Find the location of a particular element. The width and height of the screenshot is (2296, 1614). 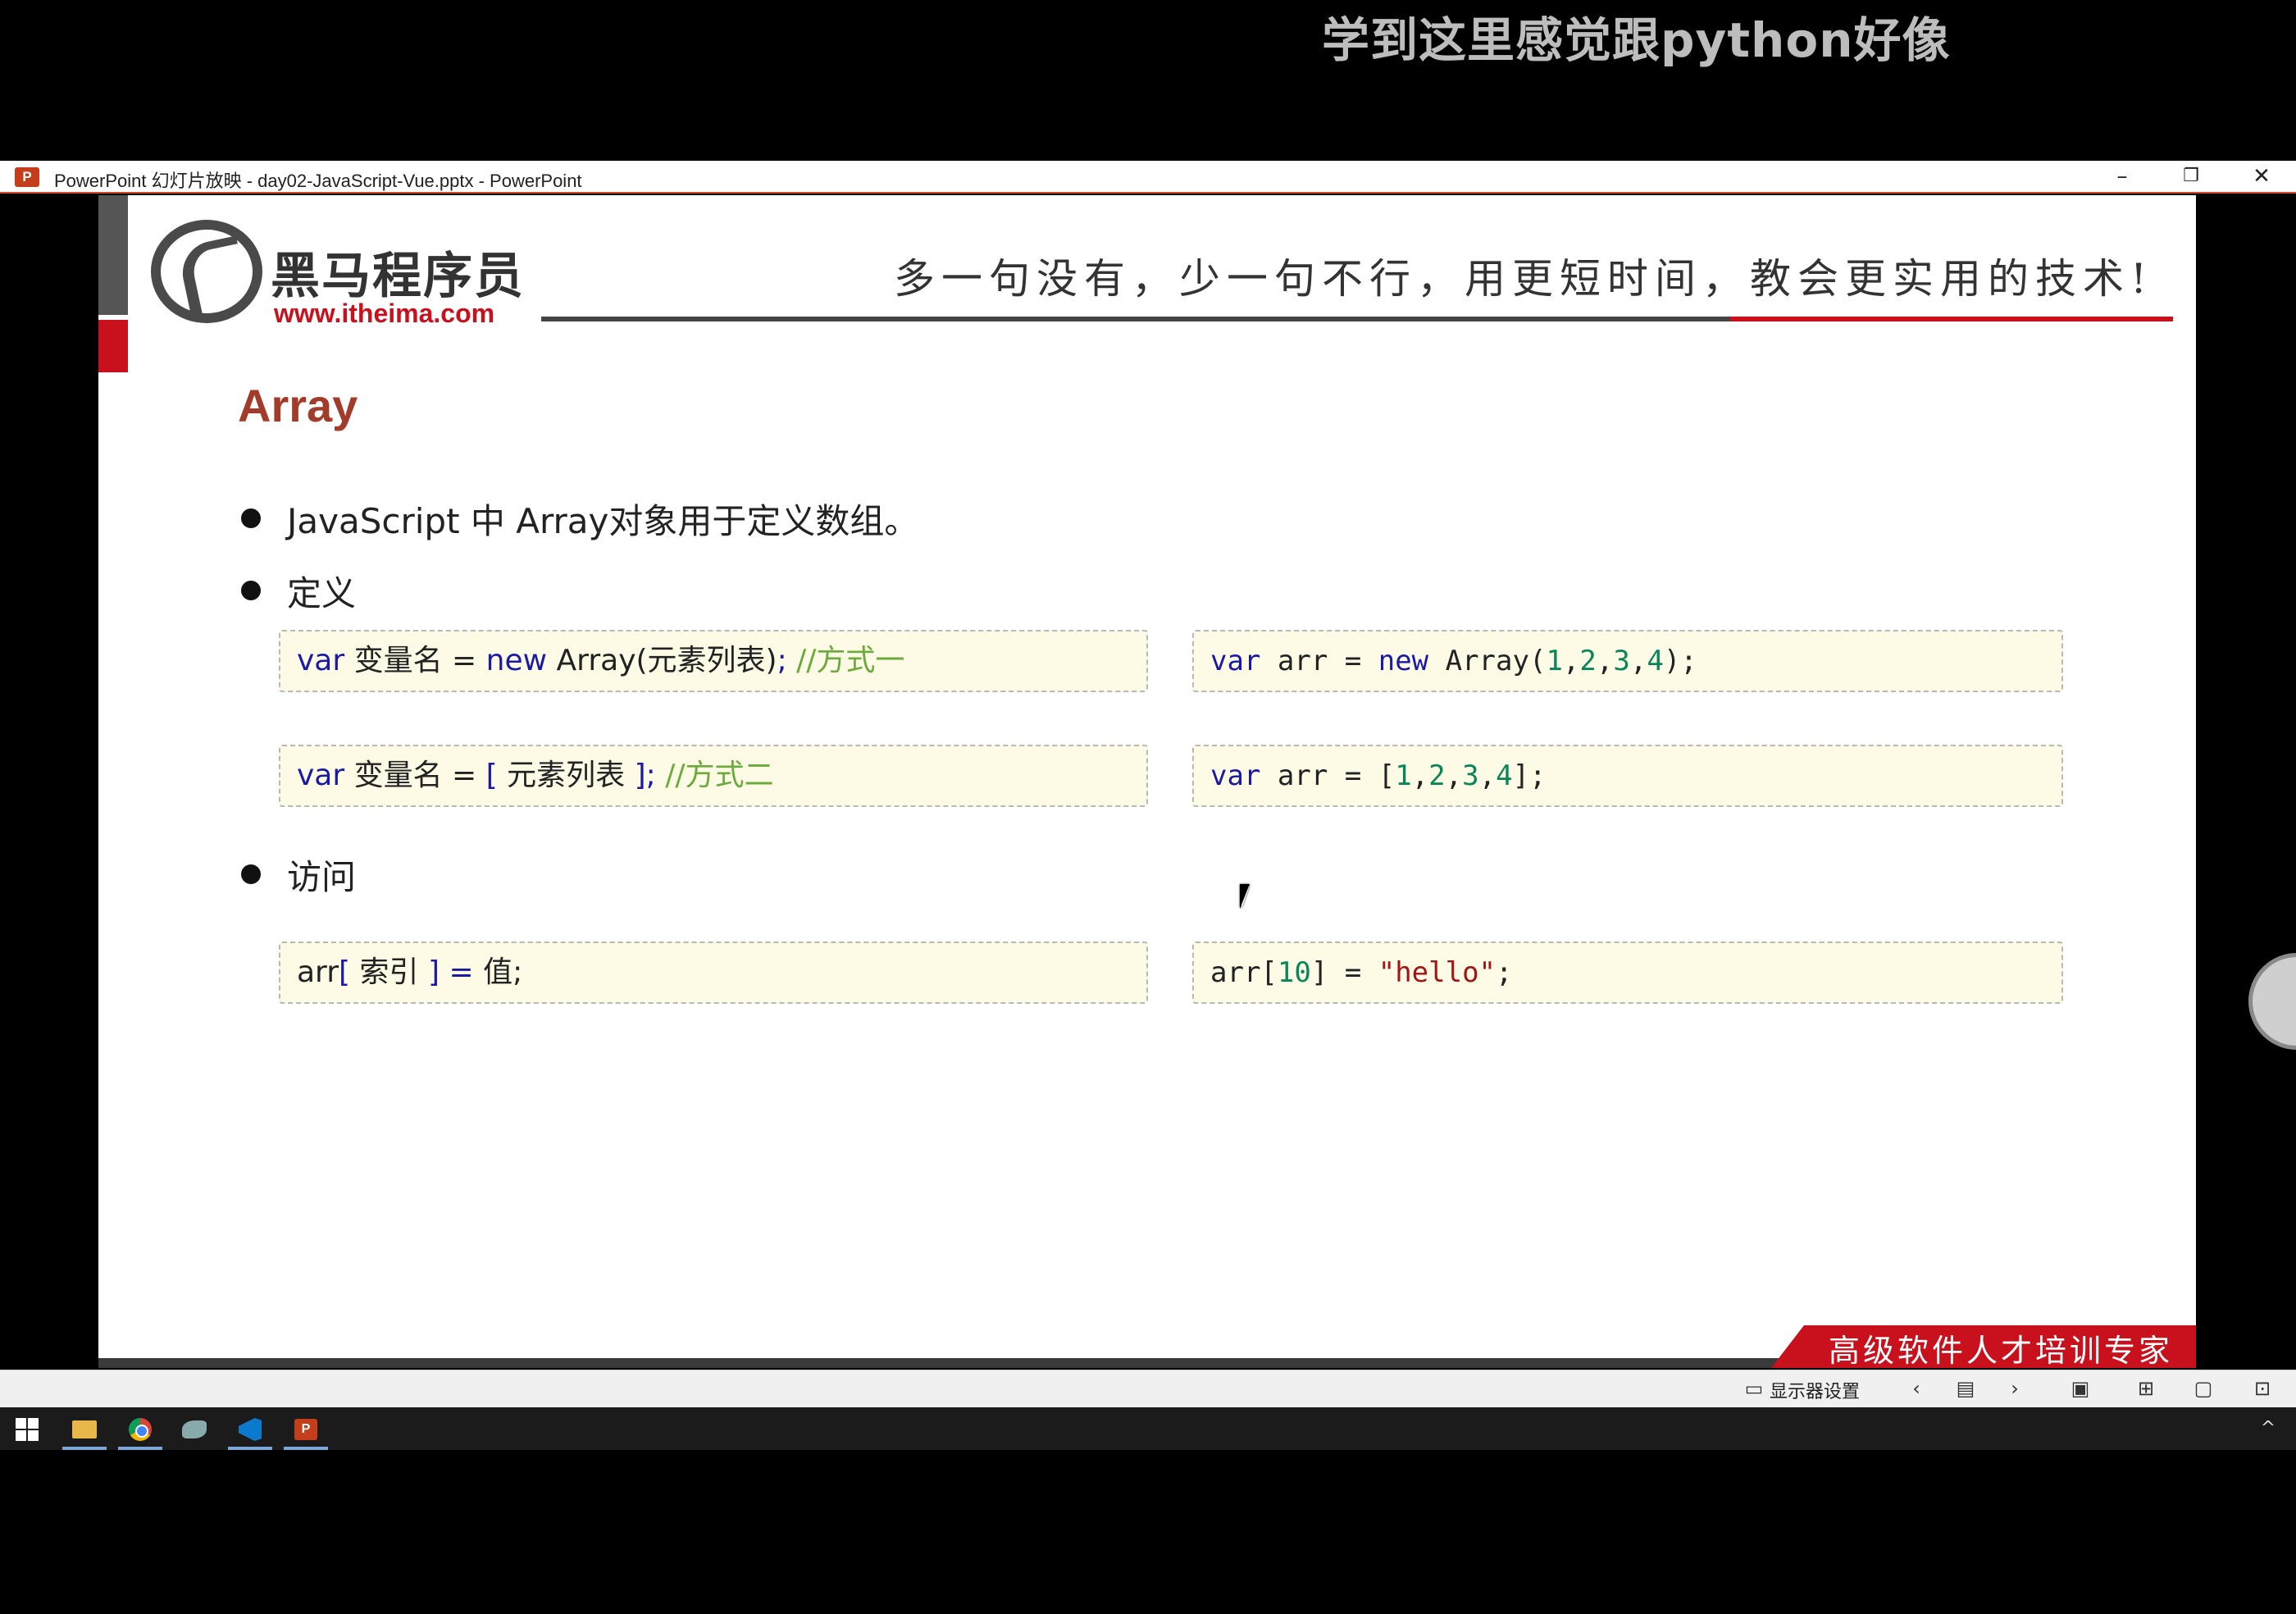

minimize-button: – is located at coordinates (2122, 177).